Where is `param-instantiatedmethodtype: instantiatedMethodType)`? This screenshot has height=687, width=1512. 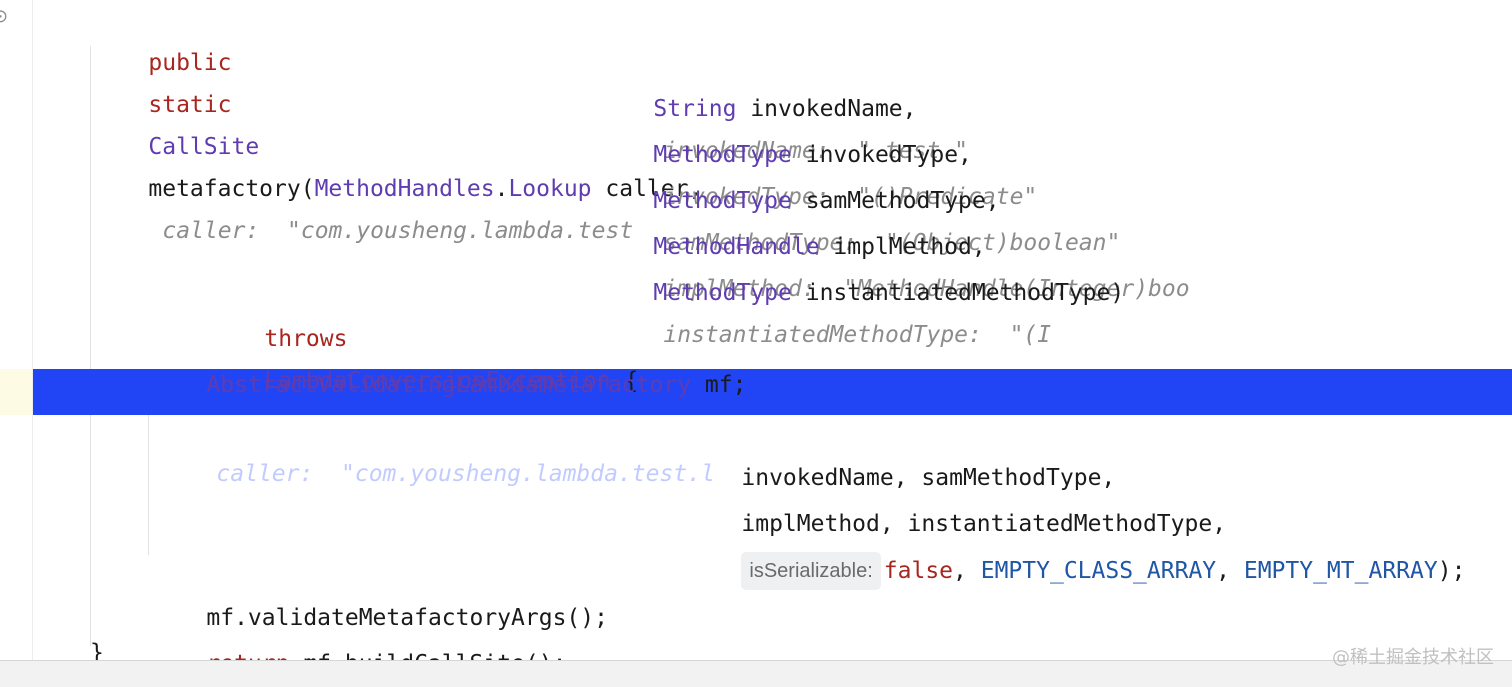
param-instantiatedmethodtype: instantiatedMethodType) is located at coordinates (958, 293).